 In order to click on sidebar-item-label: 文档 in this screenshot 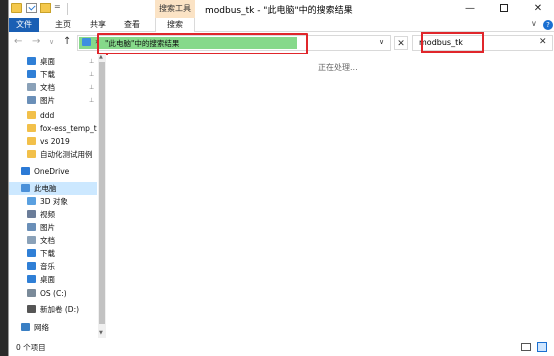, I will do `click(47, 240)`.